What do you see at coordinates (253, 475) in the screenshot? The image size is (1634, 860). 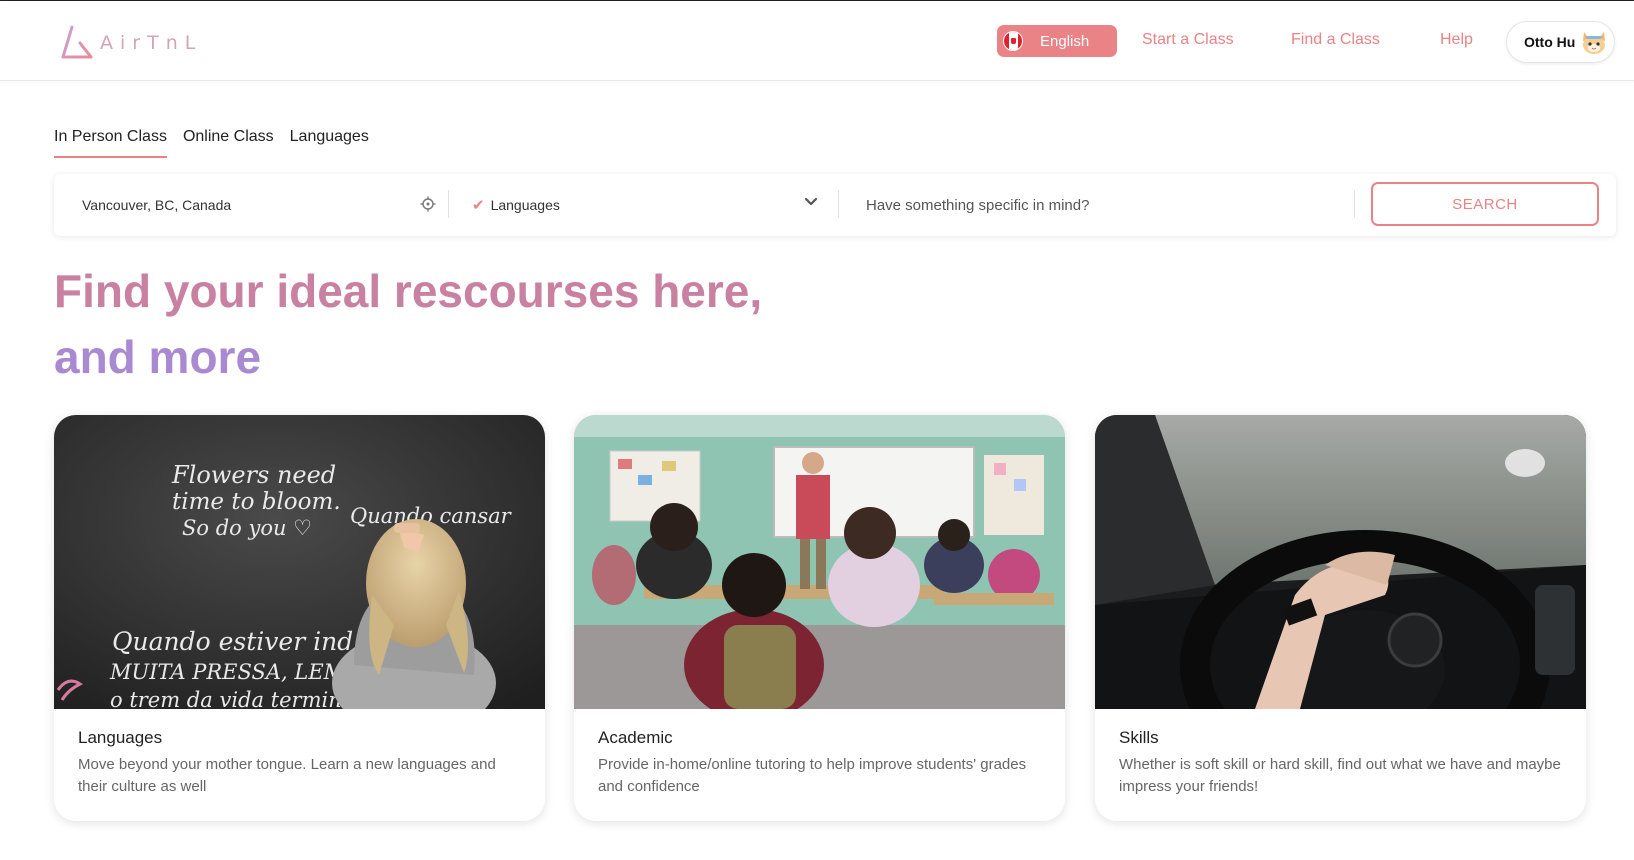 I see `chalk-text: Flowers need` at bounding box center [253, 475].